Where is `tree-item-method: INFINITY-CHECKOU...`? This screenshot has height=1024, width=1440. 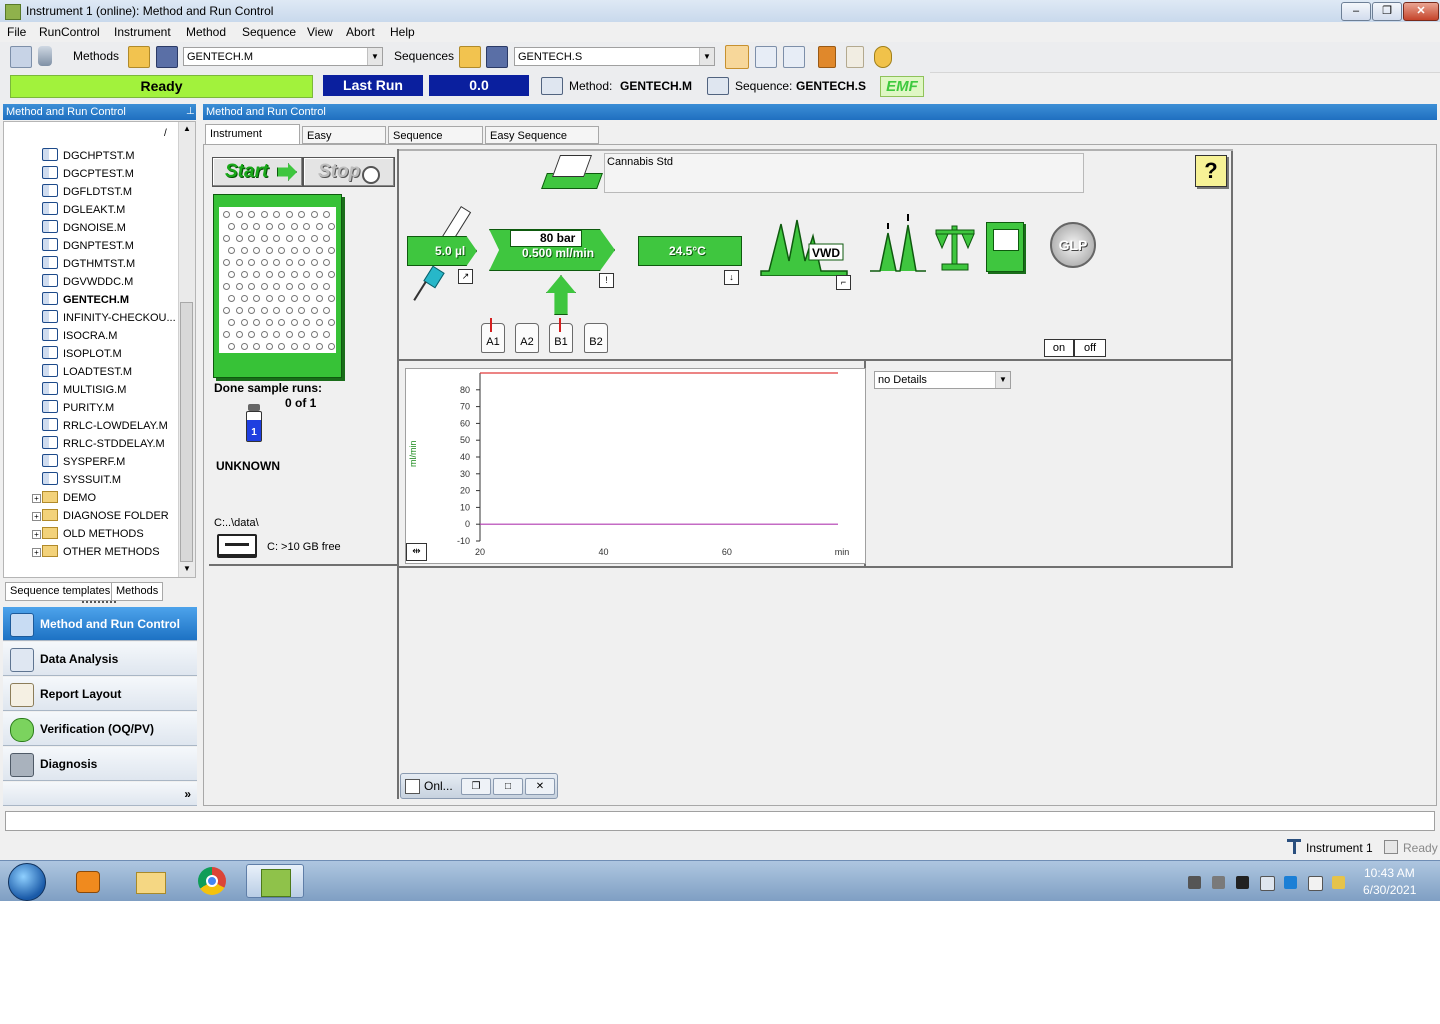 tree-item-method: INFINITY-CHECKOU... is located at coordinates (109, 318).